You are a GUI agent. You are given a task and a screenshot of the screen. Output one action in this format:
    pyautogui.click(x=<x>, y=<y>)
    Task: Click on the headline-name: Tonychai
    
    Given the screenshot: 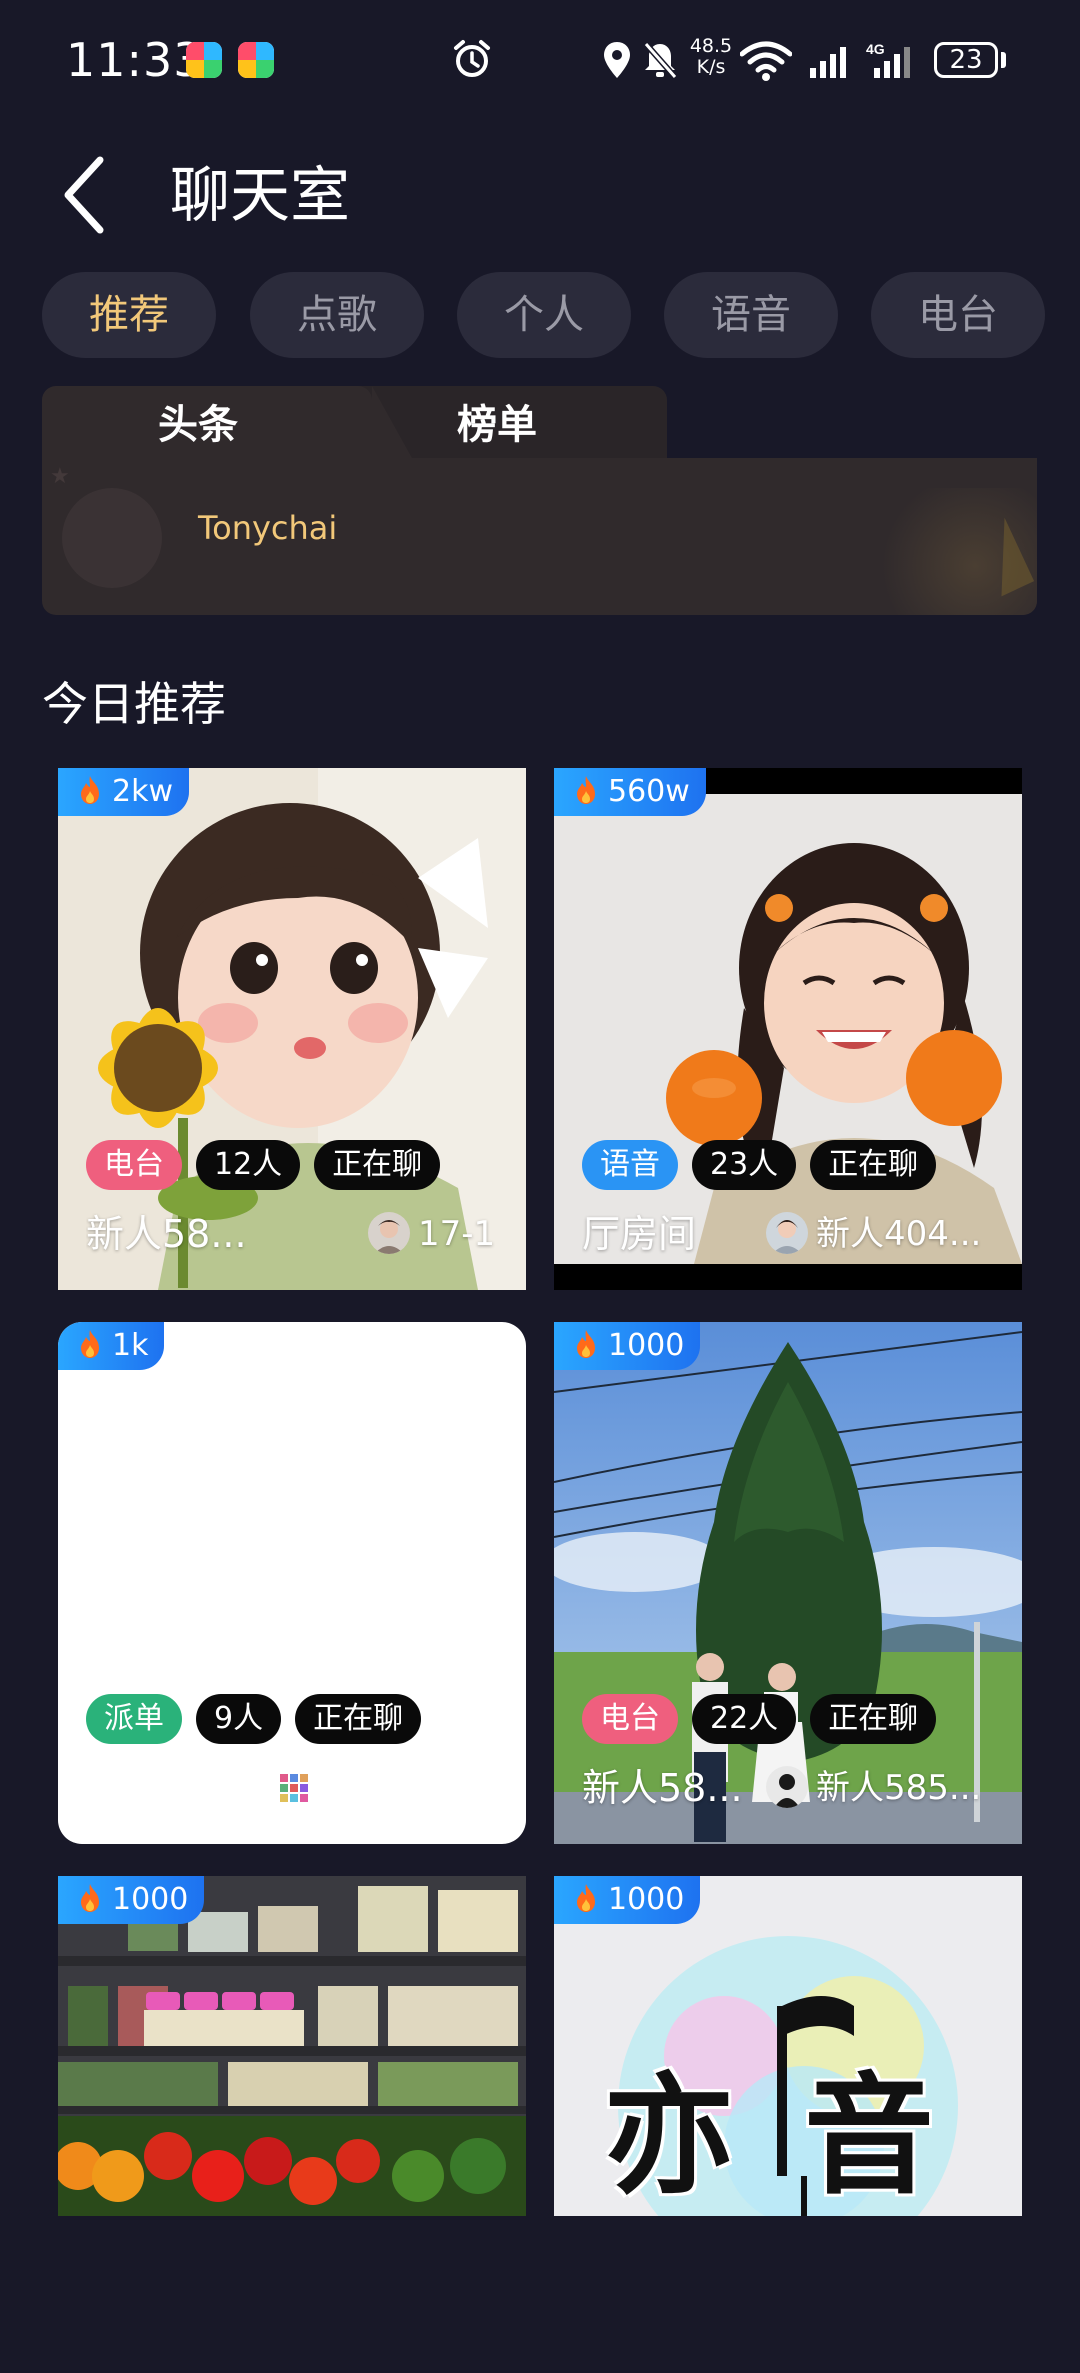 What is the action you would take?
    pyautogui.click(x=268, y=528)
    